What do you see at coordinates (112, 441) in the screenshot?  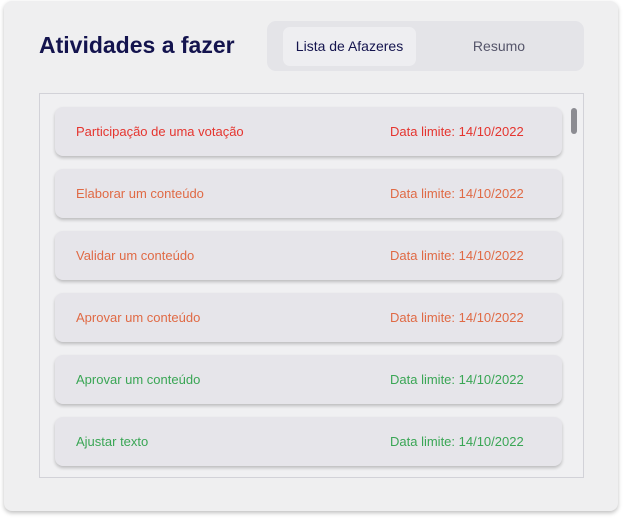 I see `task-name: Ajustar texto` at bounding box center [112, 441].